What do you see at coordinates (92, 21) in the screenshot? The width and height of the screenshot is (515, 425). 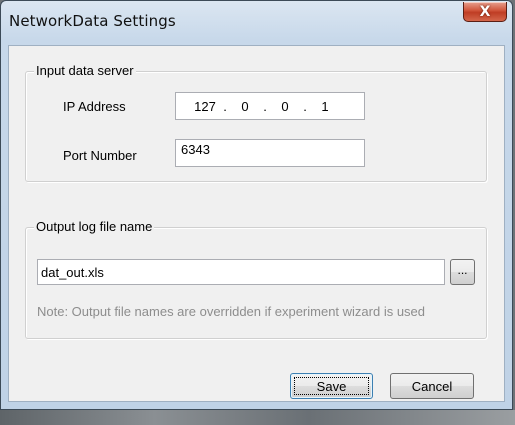 I see `window-title: NetworkData Settings` at bounding box center [92, 21].